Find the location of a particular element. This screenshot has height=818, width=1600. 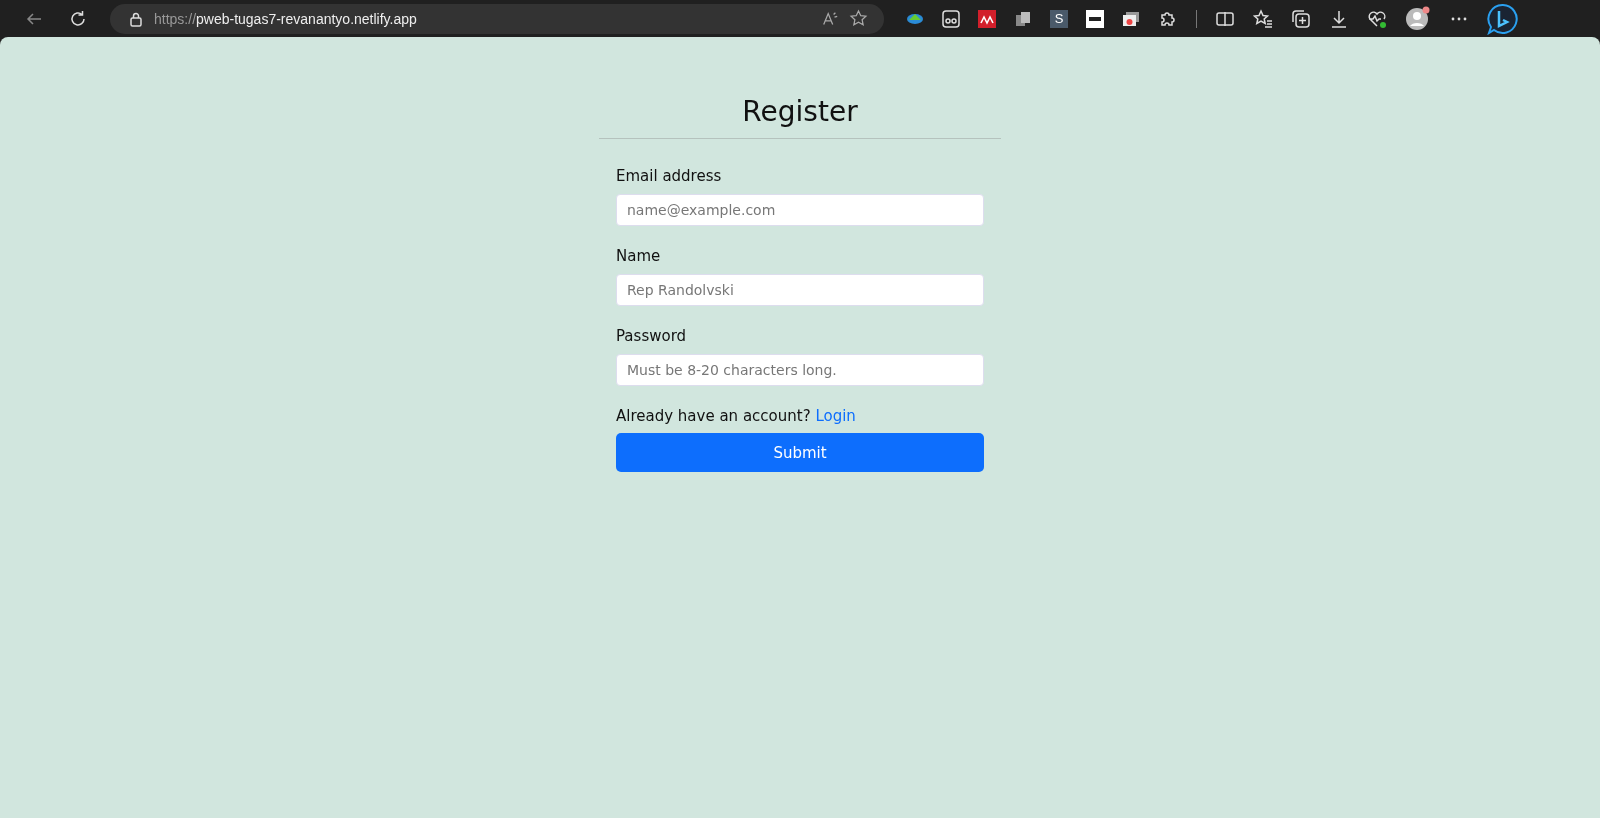

reader-icon is located at coordinates (951, 18).